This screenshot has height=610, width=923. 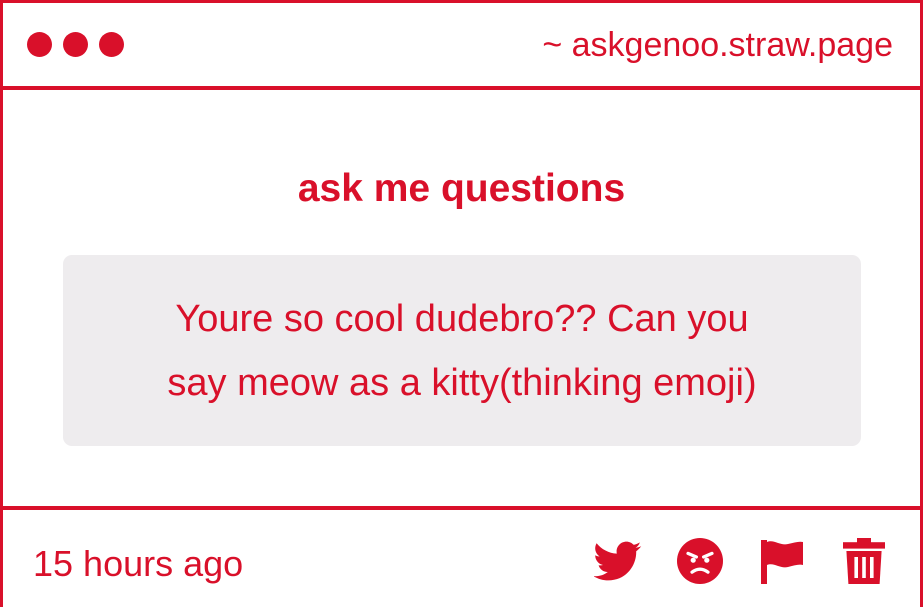 I want to click on window-dots, so click(x=75, y=44).